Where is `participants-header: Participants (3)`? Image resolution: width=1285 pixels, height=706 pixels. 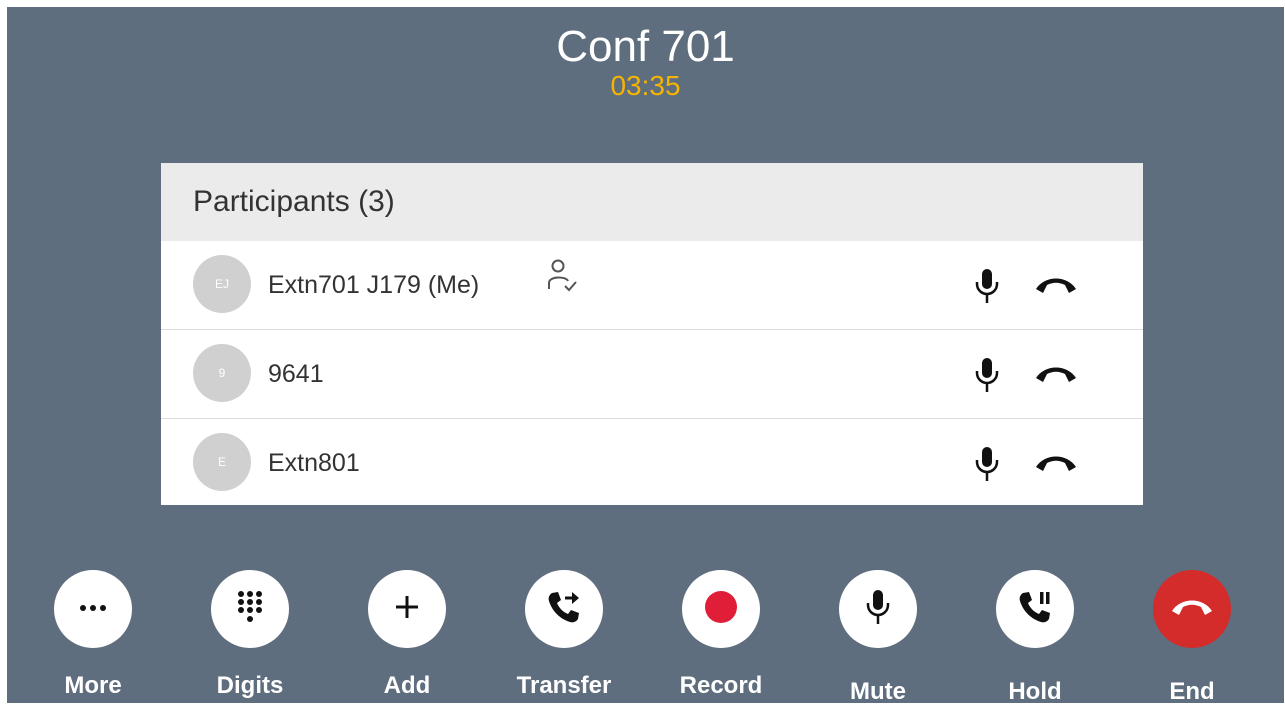
participants-header: Participants (3) is located at coordinates (652, 202).